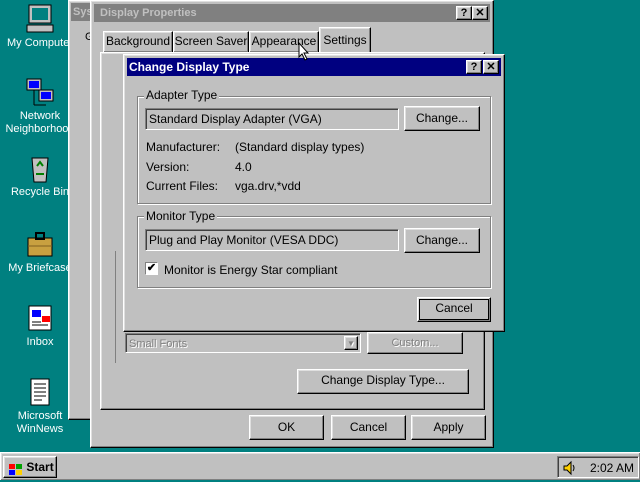 Image resolution: width=640 pixels, height=482 pixels. I want to click on briefcase-icon, so click(40, 244).